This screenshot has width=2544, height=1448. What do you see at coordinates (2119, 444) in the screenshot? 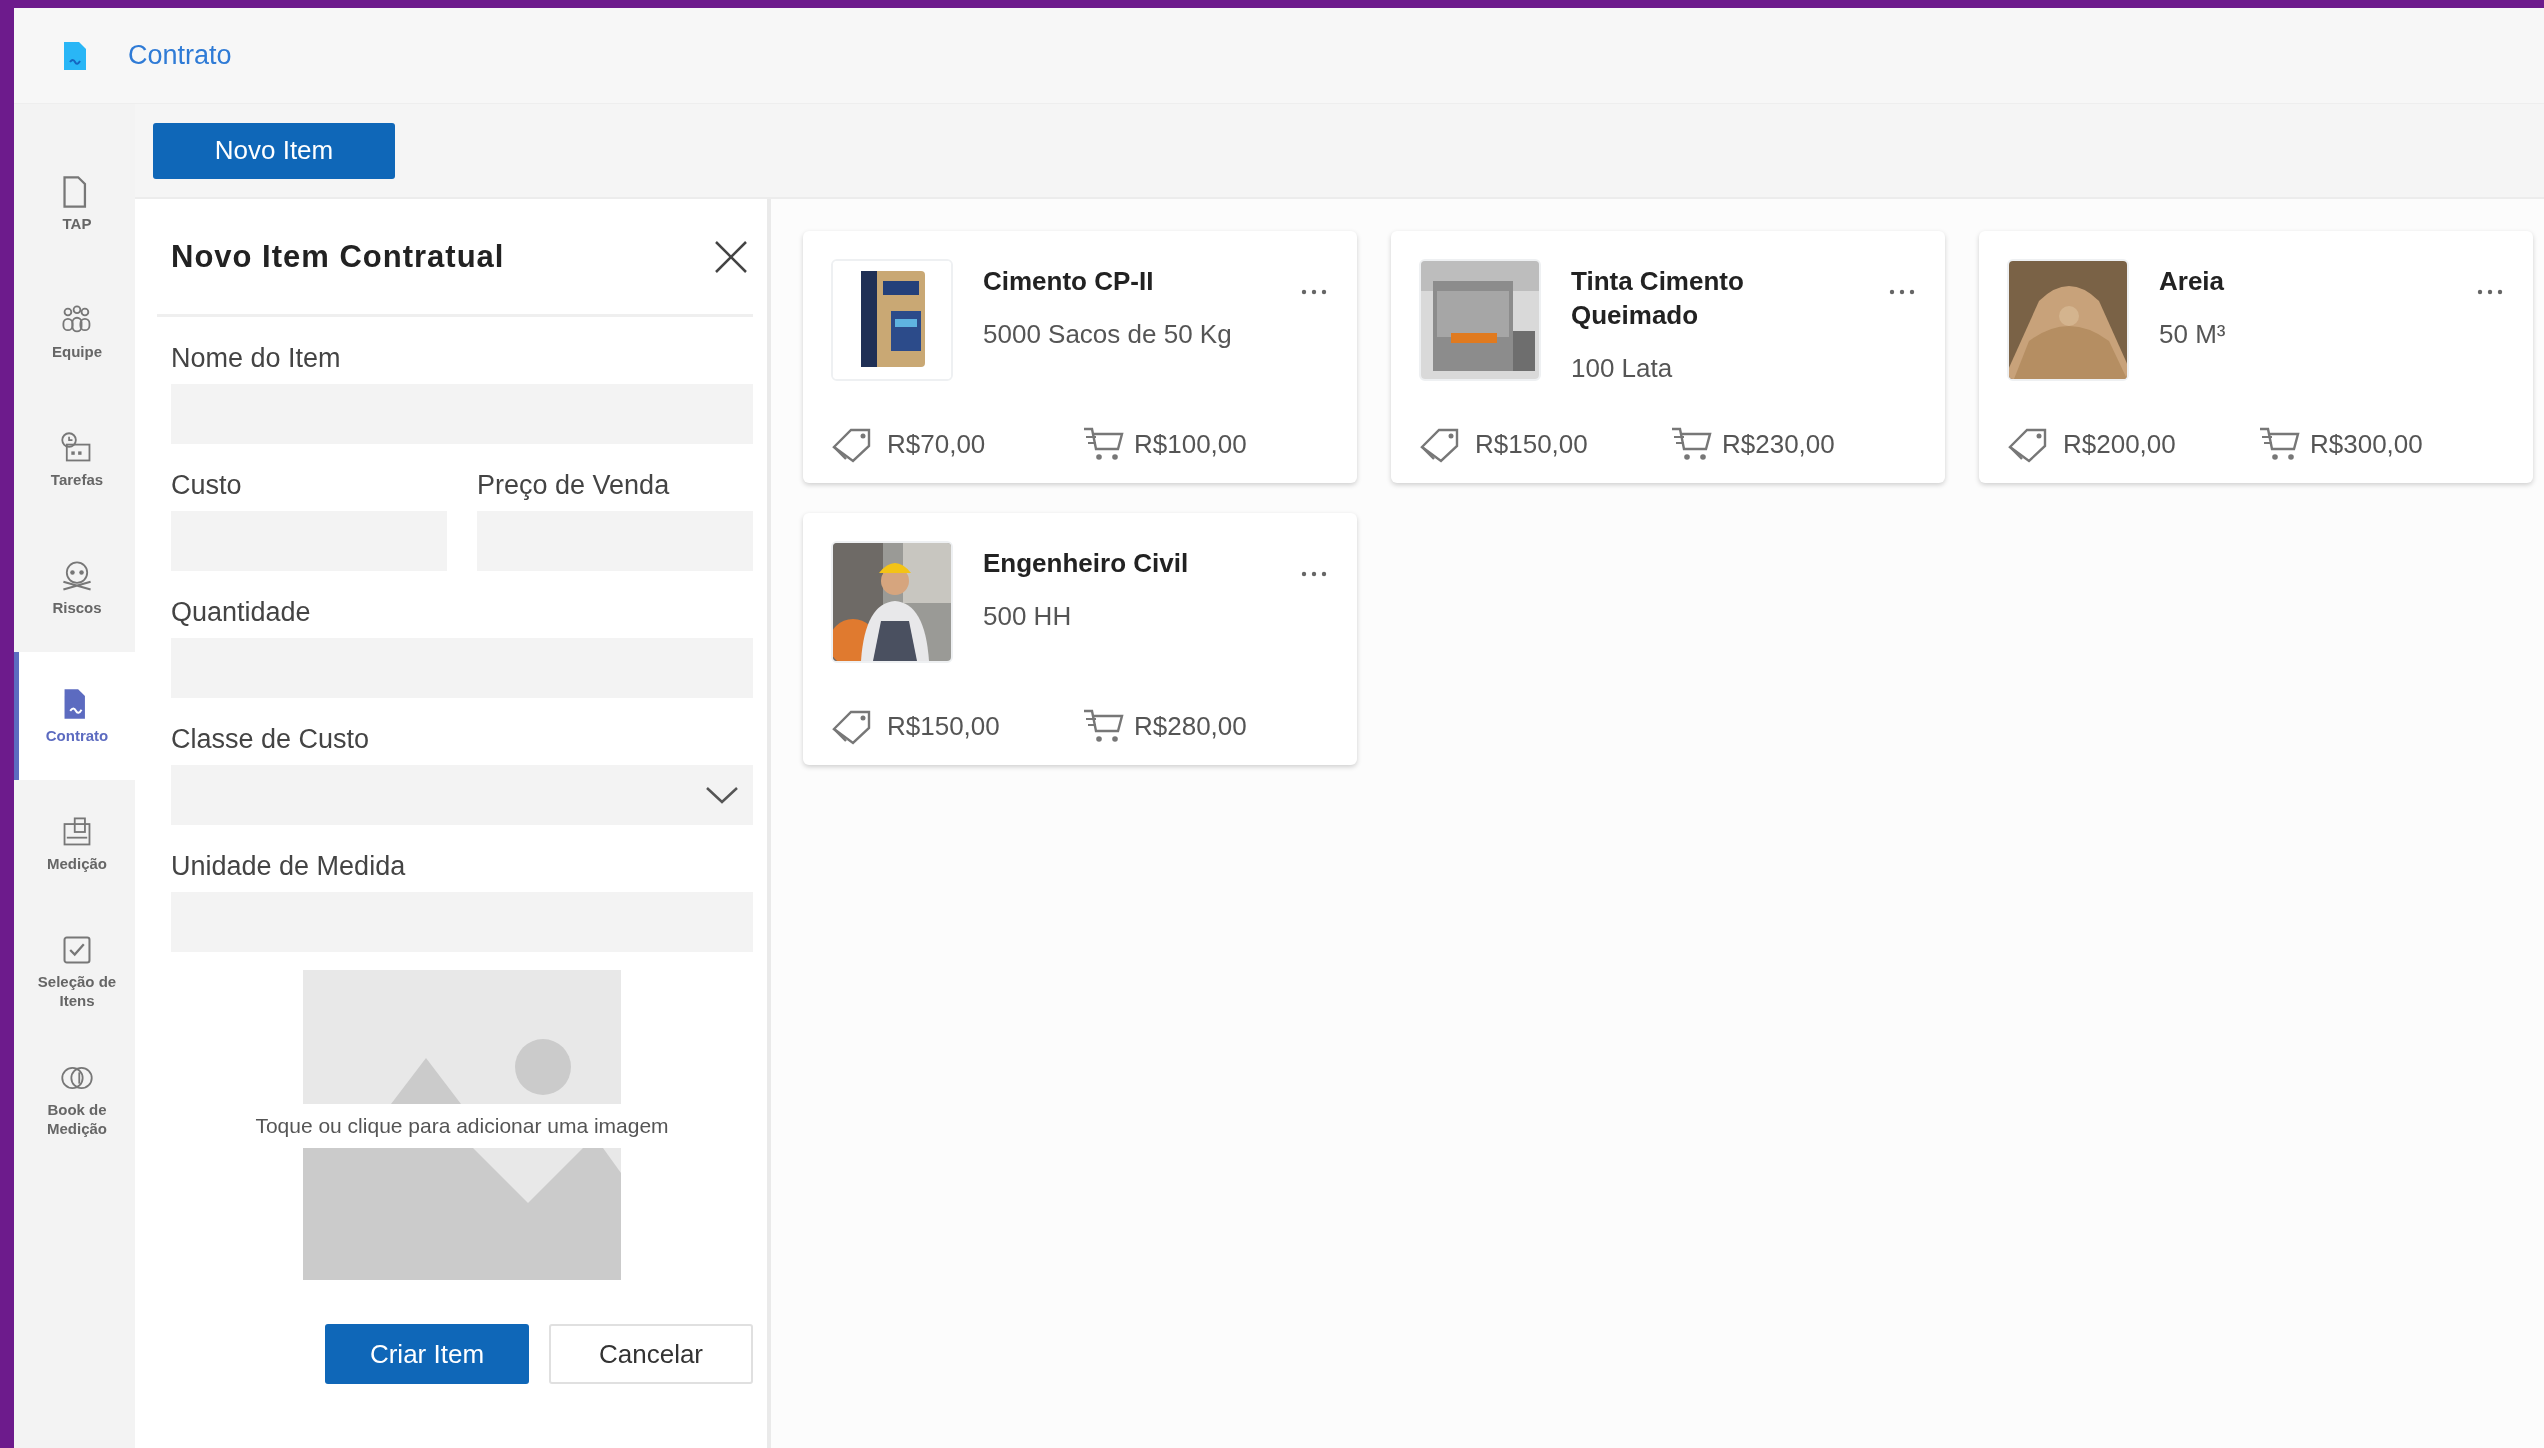
I see `cost-price: R$200,00` at bounding box center [2119, 444].